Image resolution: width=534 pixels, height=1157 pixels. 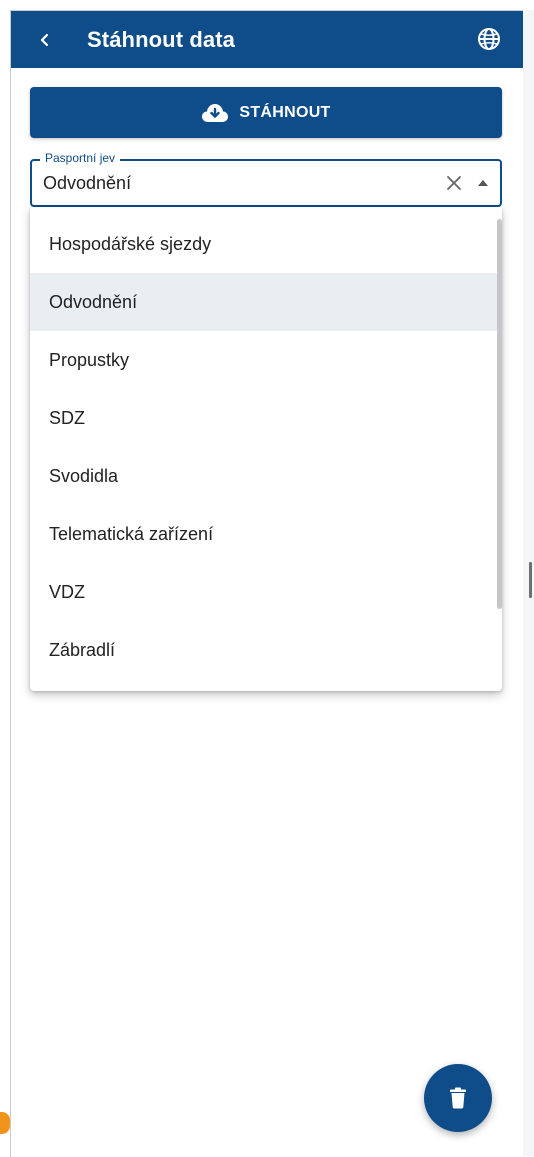 I want to click on option-zabradli: Zábradlí, so click(x=266, y=650).